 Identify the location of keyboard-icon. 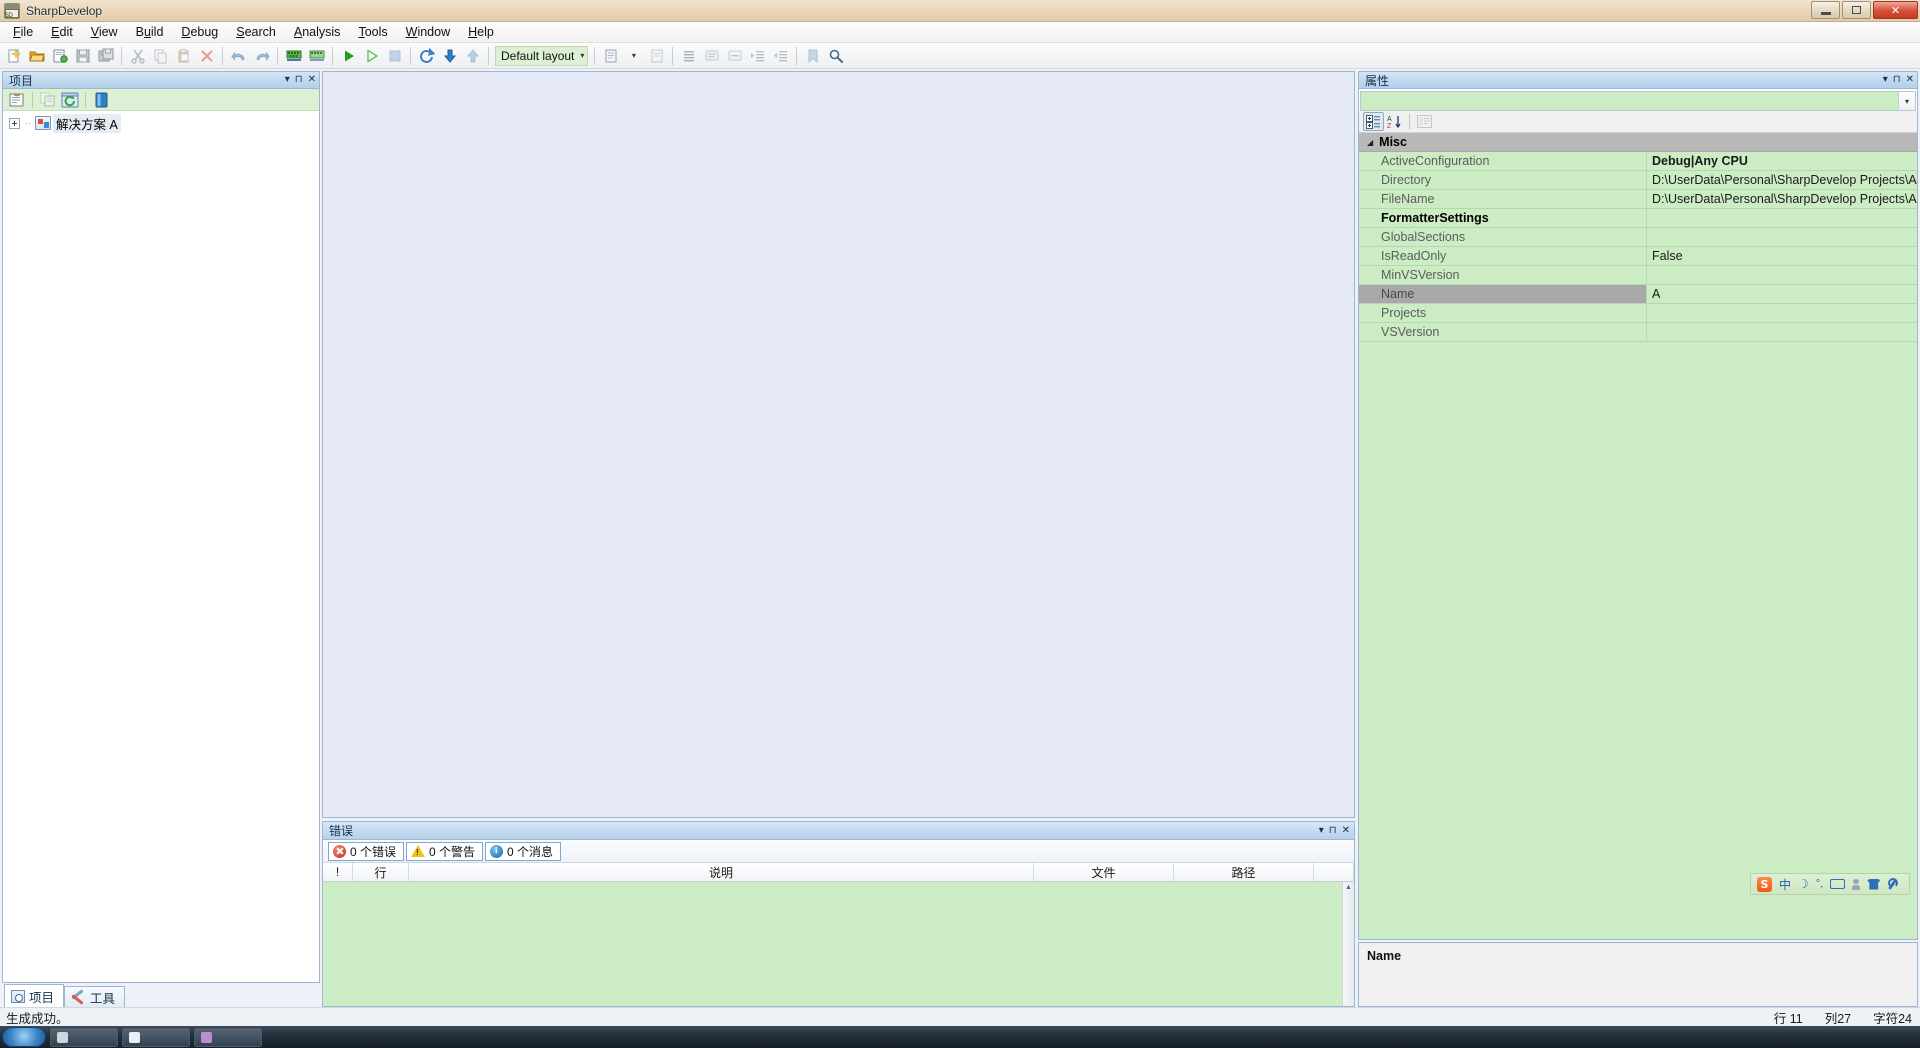
(1838, 884).